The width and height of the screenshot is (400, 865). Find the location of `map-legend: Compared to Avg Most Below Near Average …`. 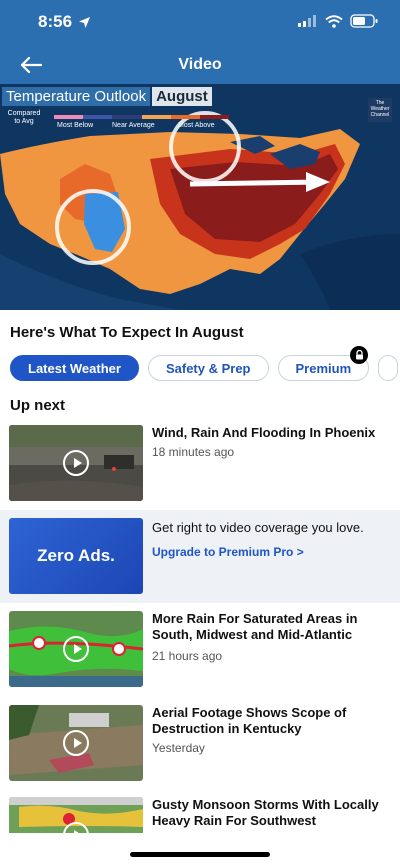

map-legend: Compared to Avg Most Below Near Average … is located at coordinates (116, 121).